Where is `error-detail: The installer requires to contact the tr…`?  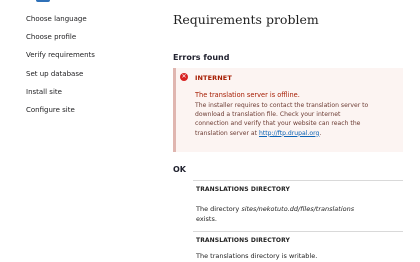
error-detail: The installer requires to contact the tr… is located at coordinates (297, 119).